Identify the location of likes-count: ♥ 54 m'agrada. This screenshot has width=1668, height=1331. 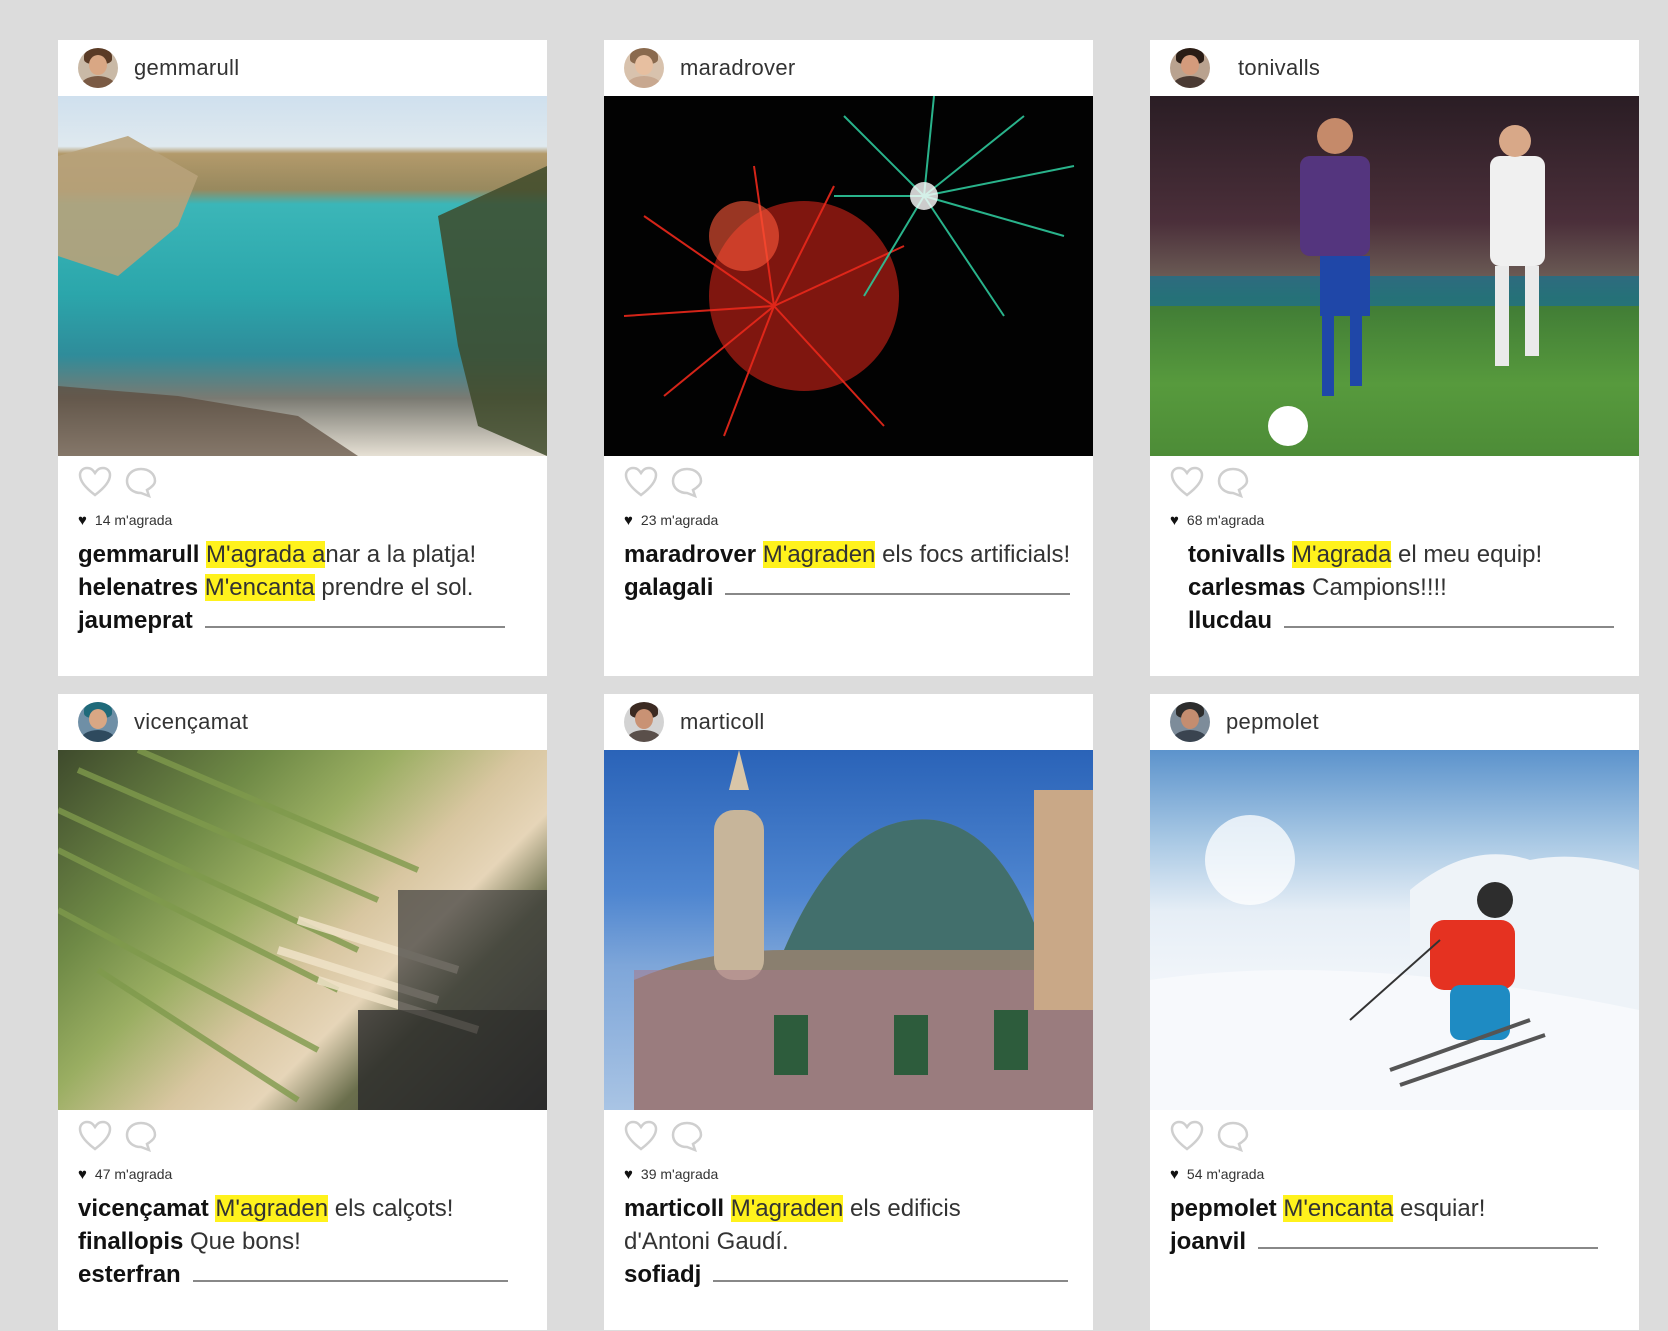
(1217, 1174).